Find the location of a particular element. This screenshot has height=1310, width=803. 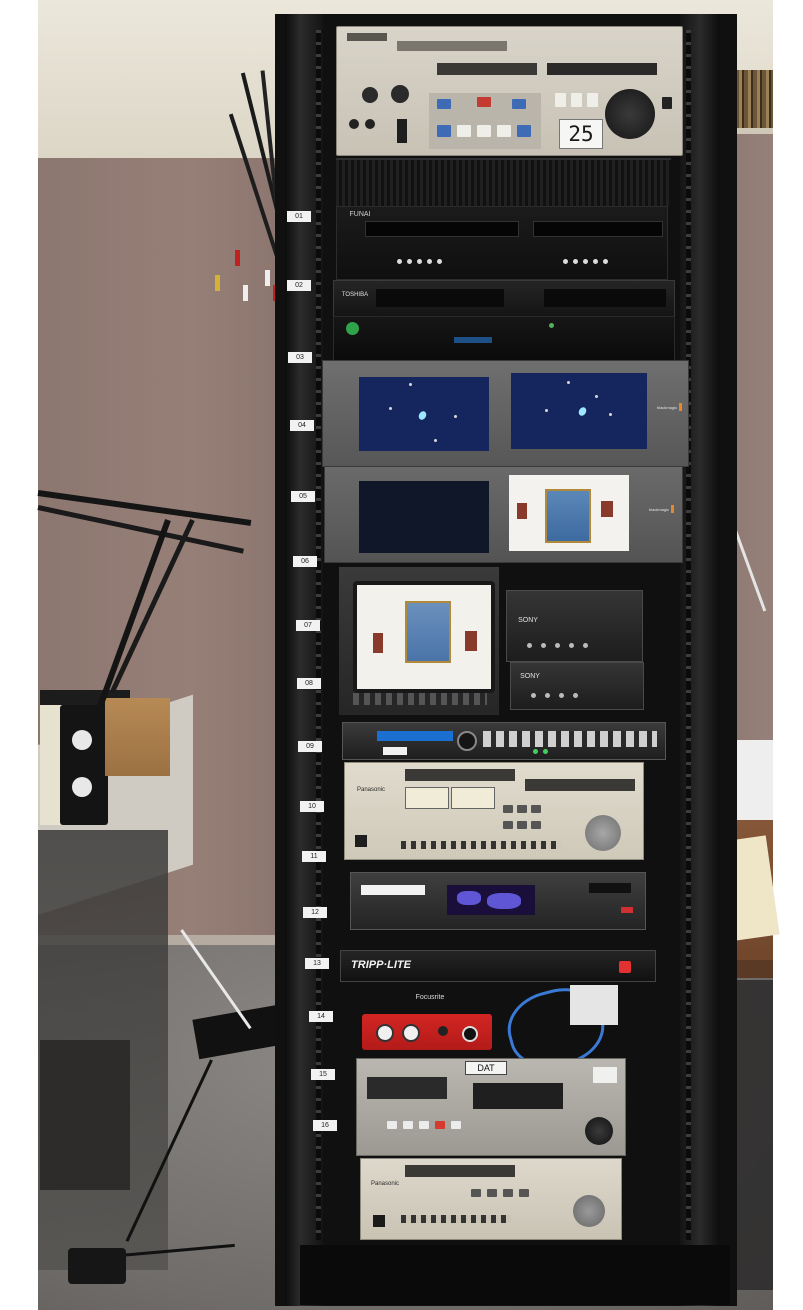

tripp-lite-power-unit: TRIPP·LITE is located at coordinates (498, 966).